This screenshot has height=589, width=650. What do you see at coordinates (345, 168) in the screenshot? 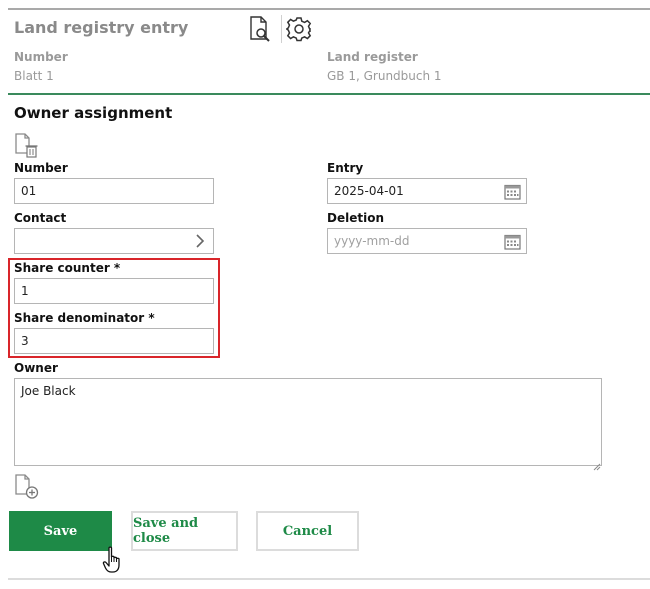
I see `entry-label: Entry` at bounding box center [345, 168].